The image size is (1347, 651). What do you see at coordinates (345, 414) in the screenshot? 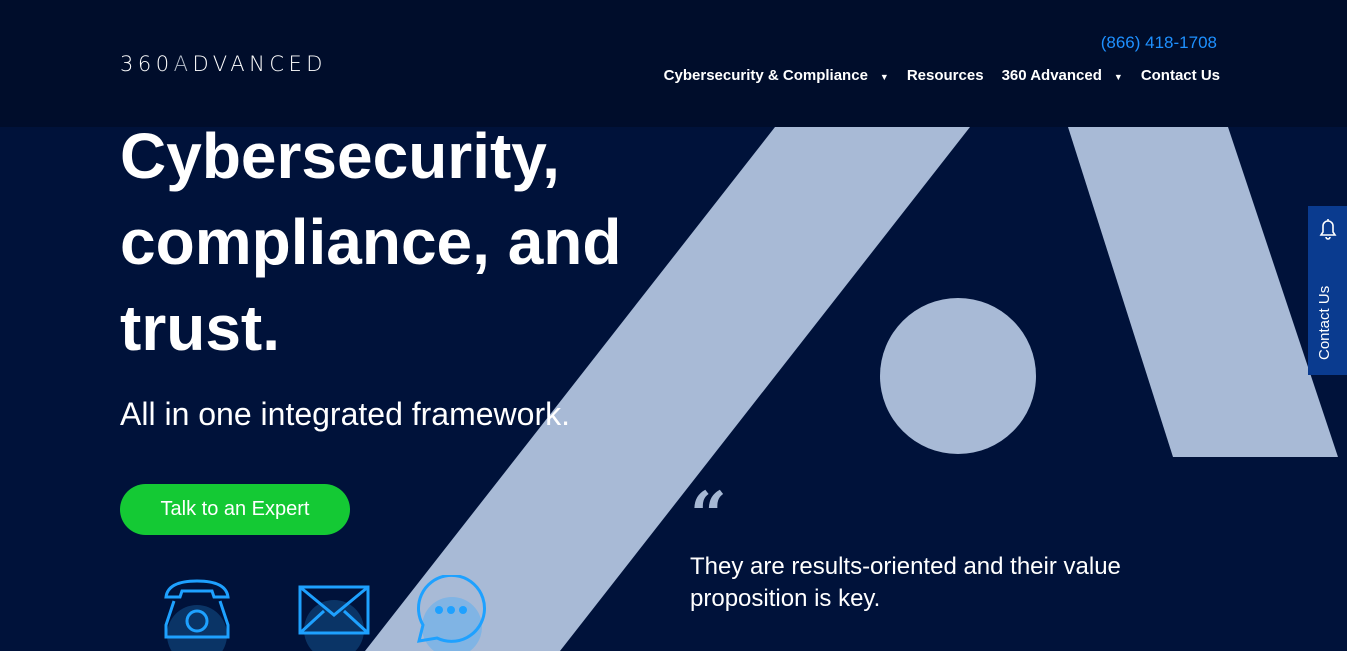
I see `hero-subtitle: All in one integrated framework.` at bounding box center [345, 414].